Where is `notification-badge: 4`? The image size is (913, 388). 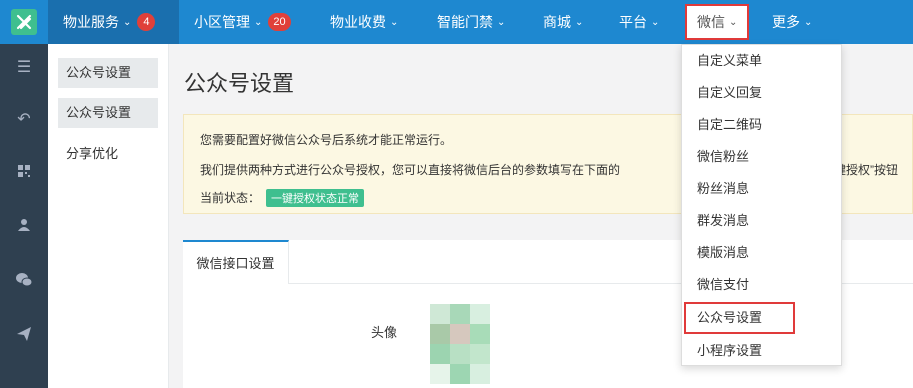
notification-badge: 4 is located at coordinates (146, 22).